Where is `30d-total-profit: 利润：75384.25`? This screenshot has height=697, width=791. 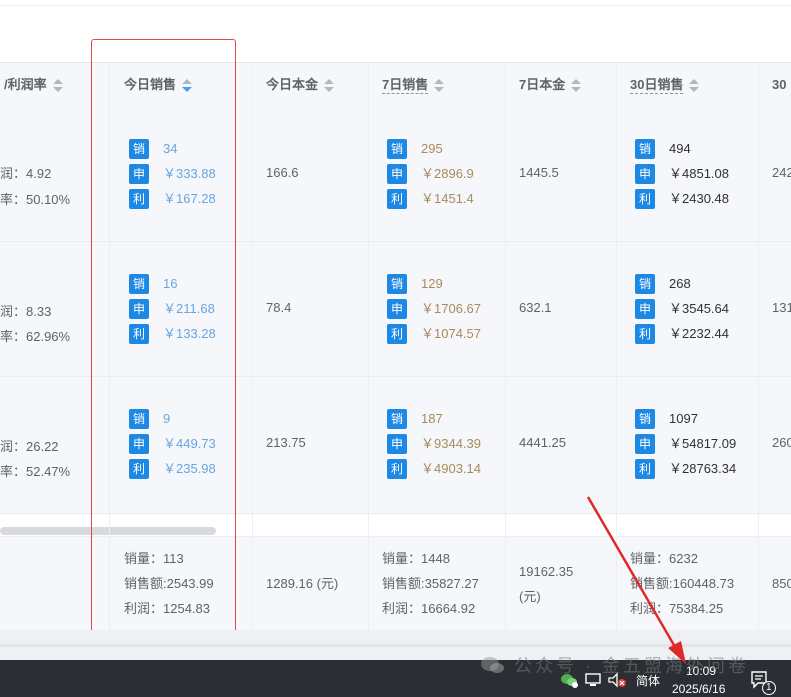 30d-total-profit: 利润：75384.25 is located at coordinates (677, 608).